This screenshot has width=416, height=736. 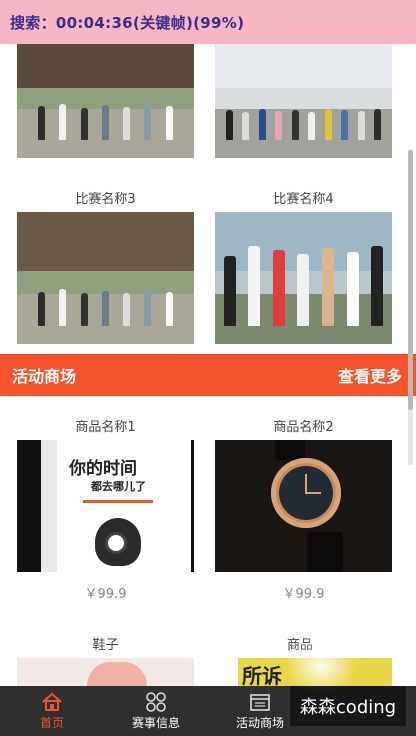 I want to click on scrollbar-thumb, so click(x=410, y=280).